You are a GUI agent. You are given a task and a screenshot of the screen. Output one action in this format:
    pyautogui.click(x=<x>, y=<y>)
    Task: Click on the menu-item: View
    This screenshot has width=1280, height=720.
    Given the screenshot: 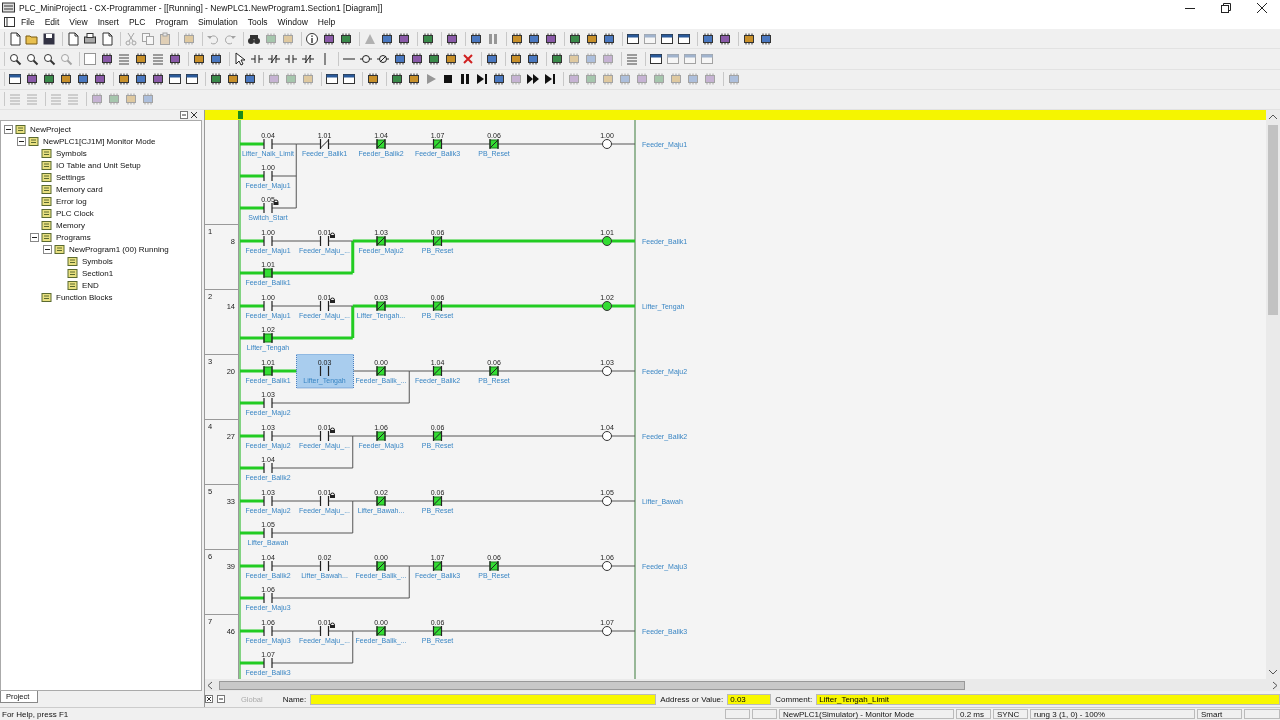 What is the action you would take?
    pyautogui.click(x=78, y=22)
    